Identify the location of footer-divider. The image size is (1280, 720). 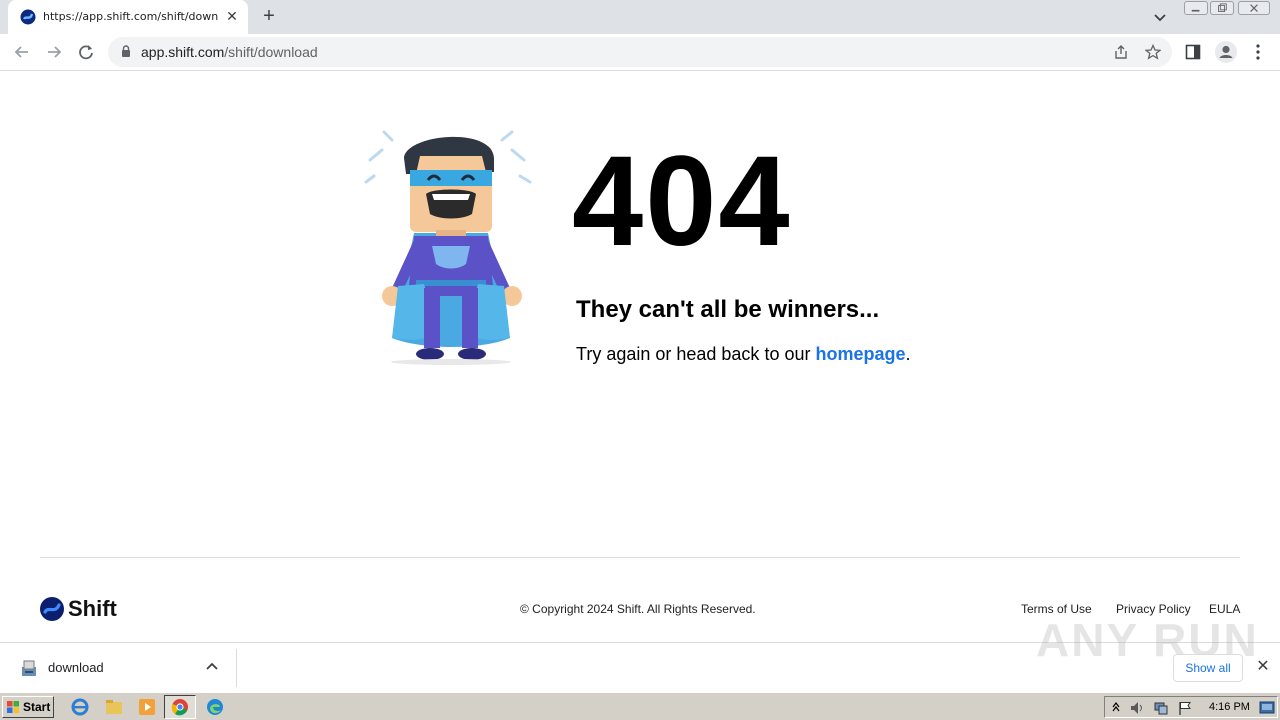
(640, 557).